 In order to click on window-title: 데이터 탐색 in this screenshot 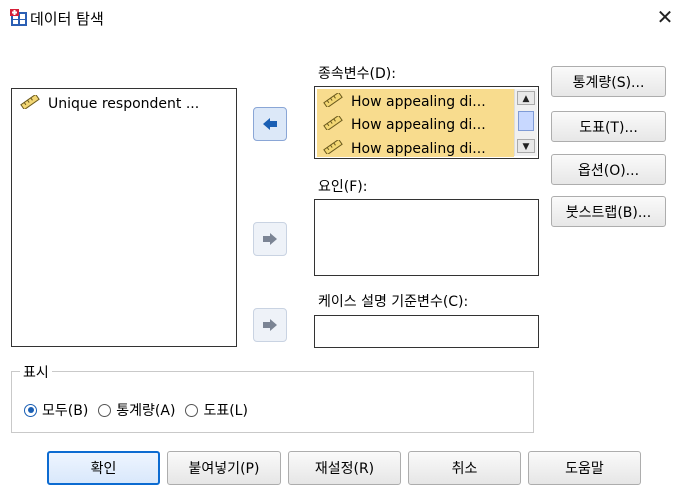, I will do `click(67, 19)`.